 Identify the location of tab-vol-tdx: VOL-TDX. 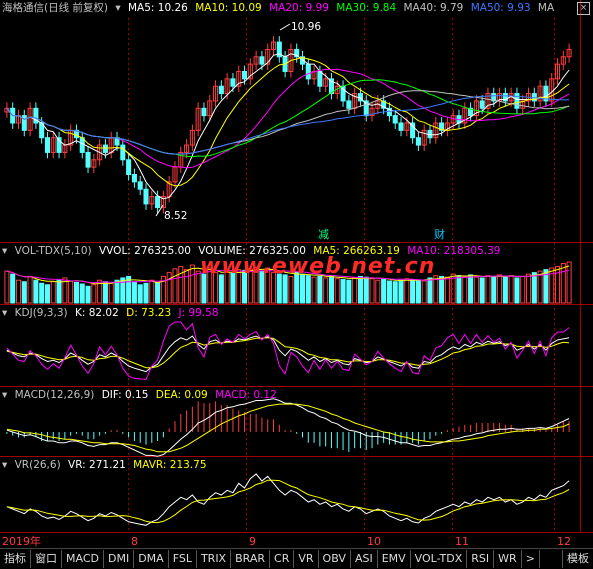
(439, 559).